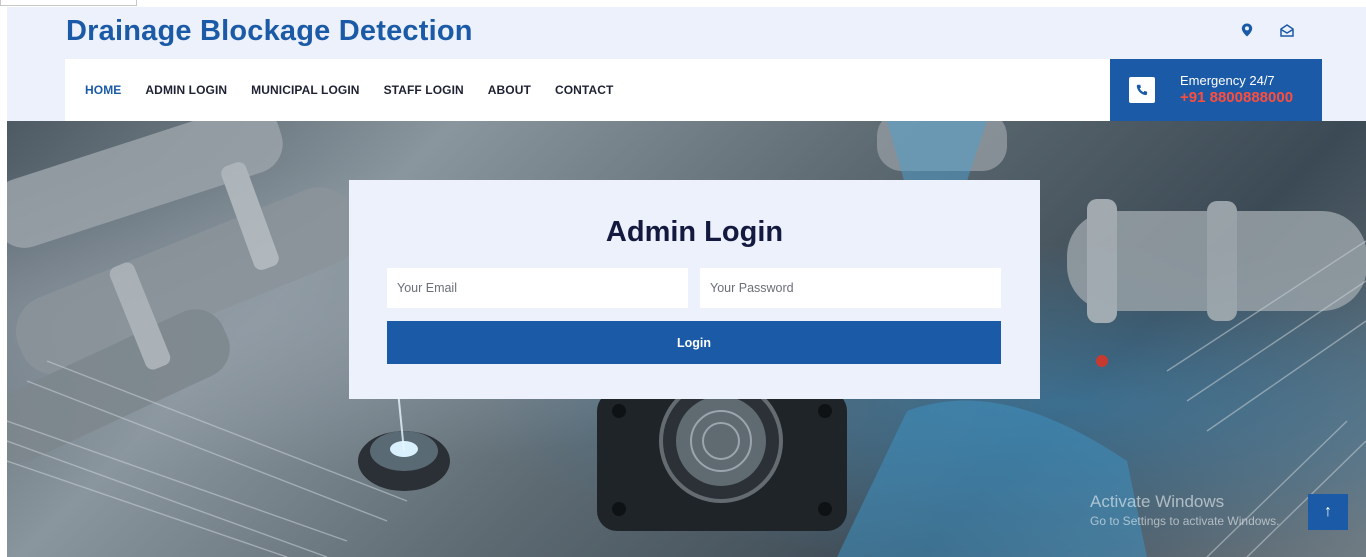 The image size is (1366, 557). I want to click on mail-icon, so click(1287, 30).